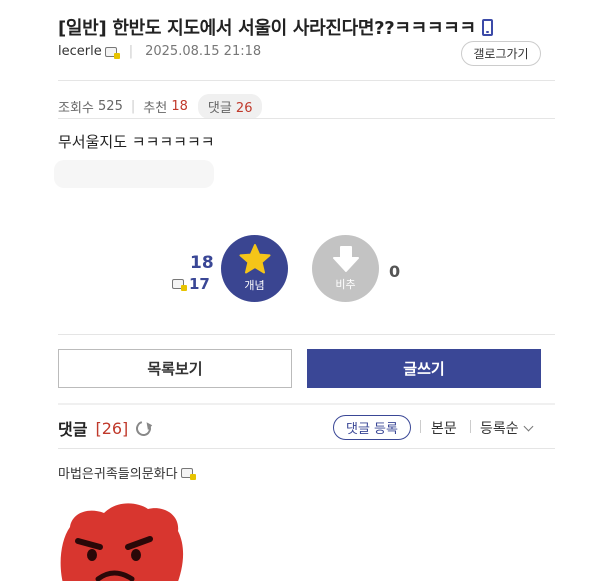 The height and width of the screenshot is (581, 600). What do you see at coordinates (501, 53) in the screenshot?
I see `gallog-button: 갤로그가기` at bounding box center [501, 53].